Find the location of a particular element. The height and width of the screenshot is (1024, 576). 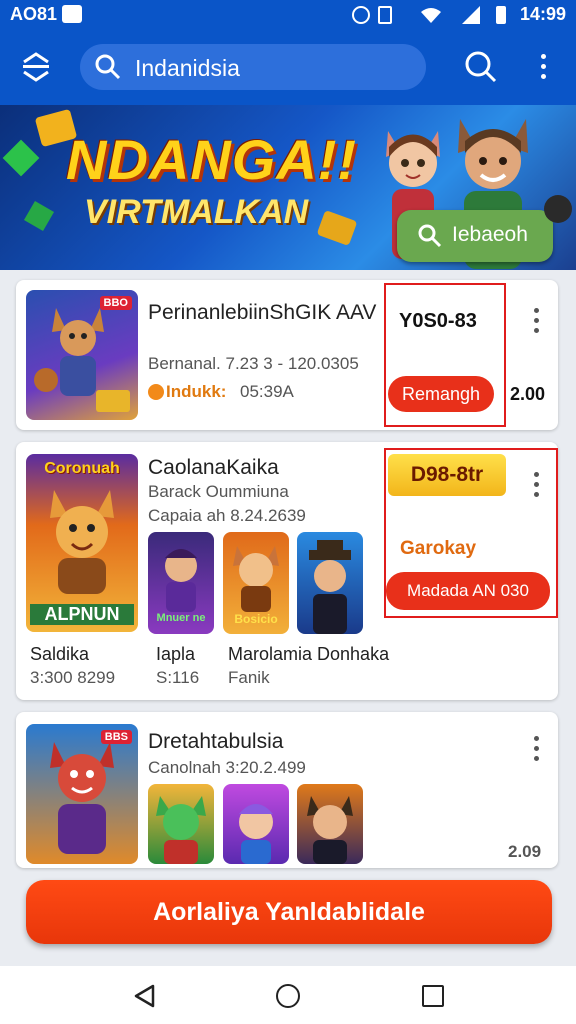

side-value: 2.00 is located at coordinates (528, 394).